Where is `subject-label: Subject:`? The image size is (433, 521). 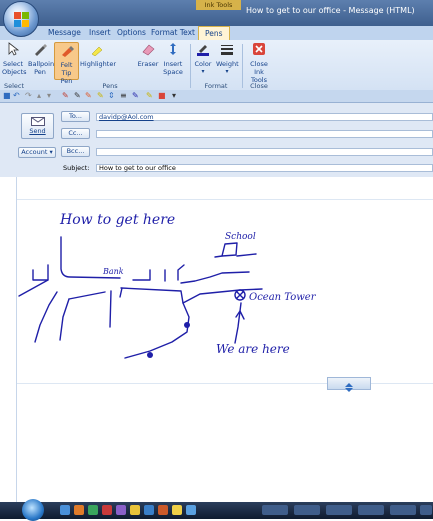
subject-label: Subject: is located at coordinates (76, 168).